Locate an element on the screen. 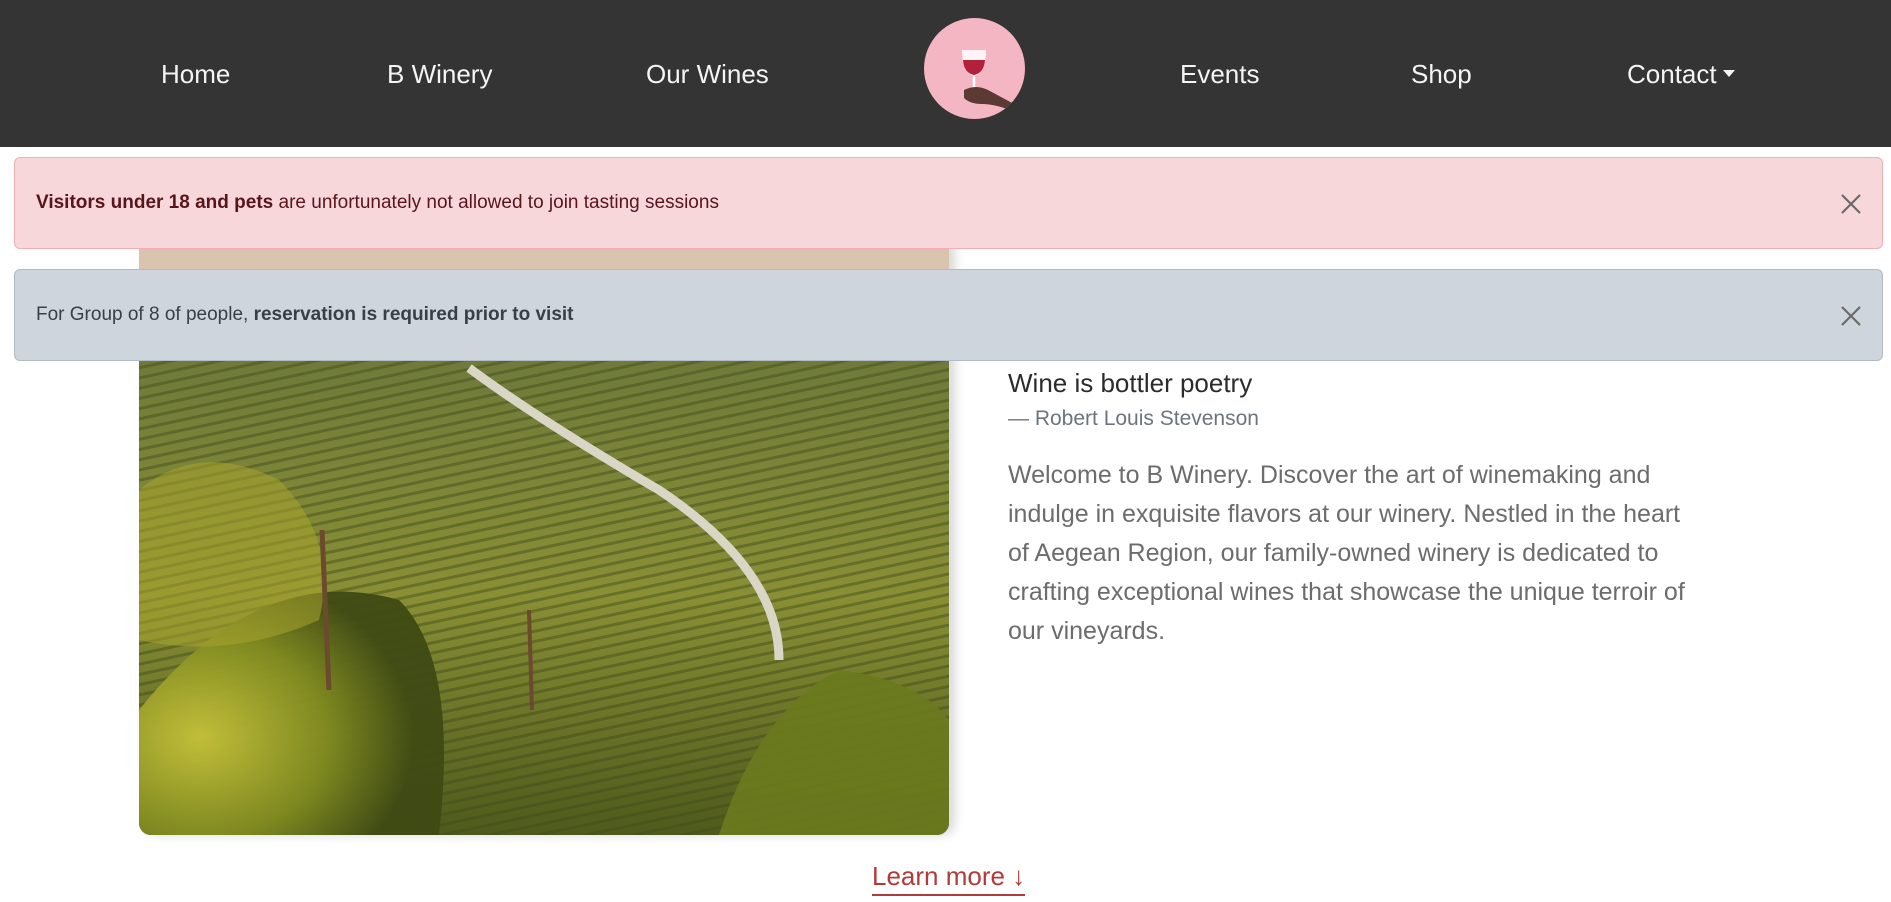 The image size is (1891, 902). learn-more-link: Learn more ↓ is located at coordinates (949, 878).